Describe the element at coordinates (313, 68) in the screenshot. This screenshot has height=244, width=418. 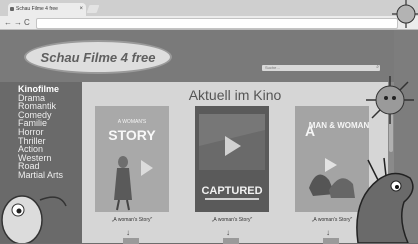
I see `search-input` at that location.